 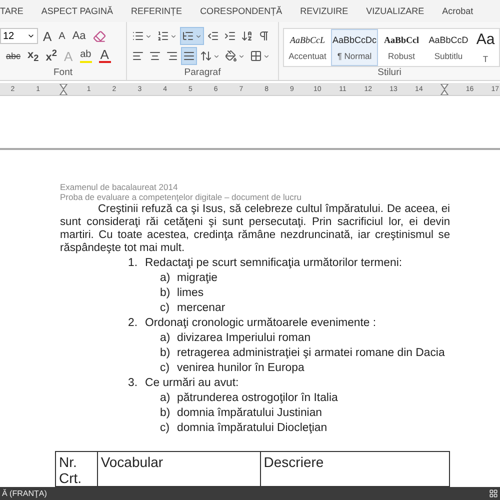 What do you see at coordinates (79, 36) in the screenshot?
I see `change-case-button: Aa` at bounding box center [79, 36].